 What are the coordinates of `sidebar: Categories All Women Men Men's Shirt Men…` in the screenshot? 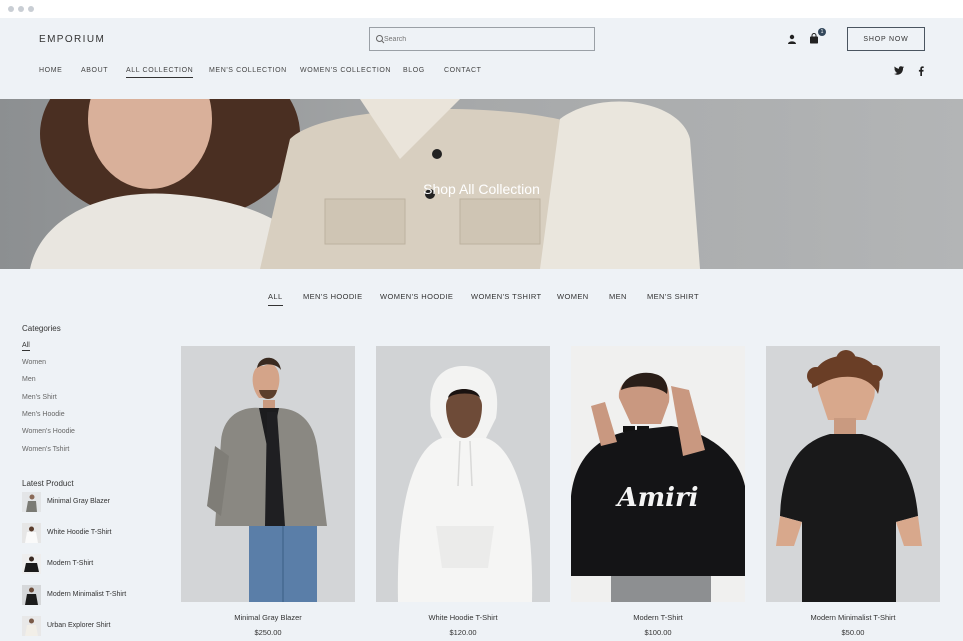 It's located at (97, 480).